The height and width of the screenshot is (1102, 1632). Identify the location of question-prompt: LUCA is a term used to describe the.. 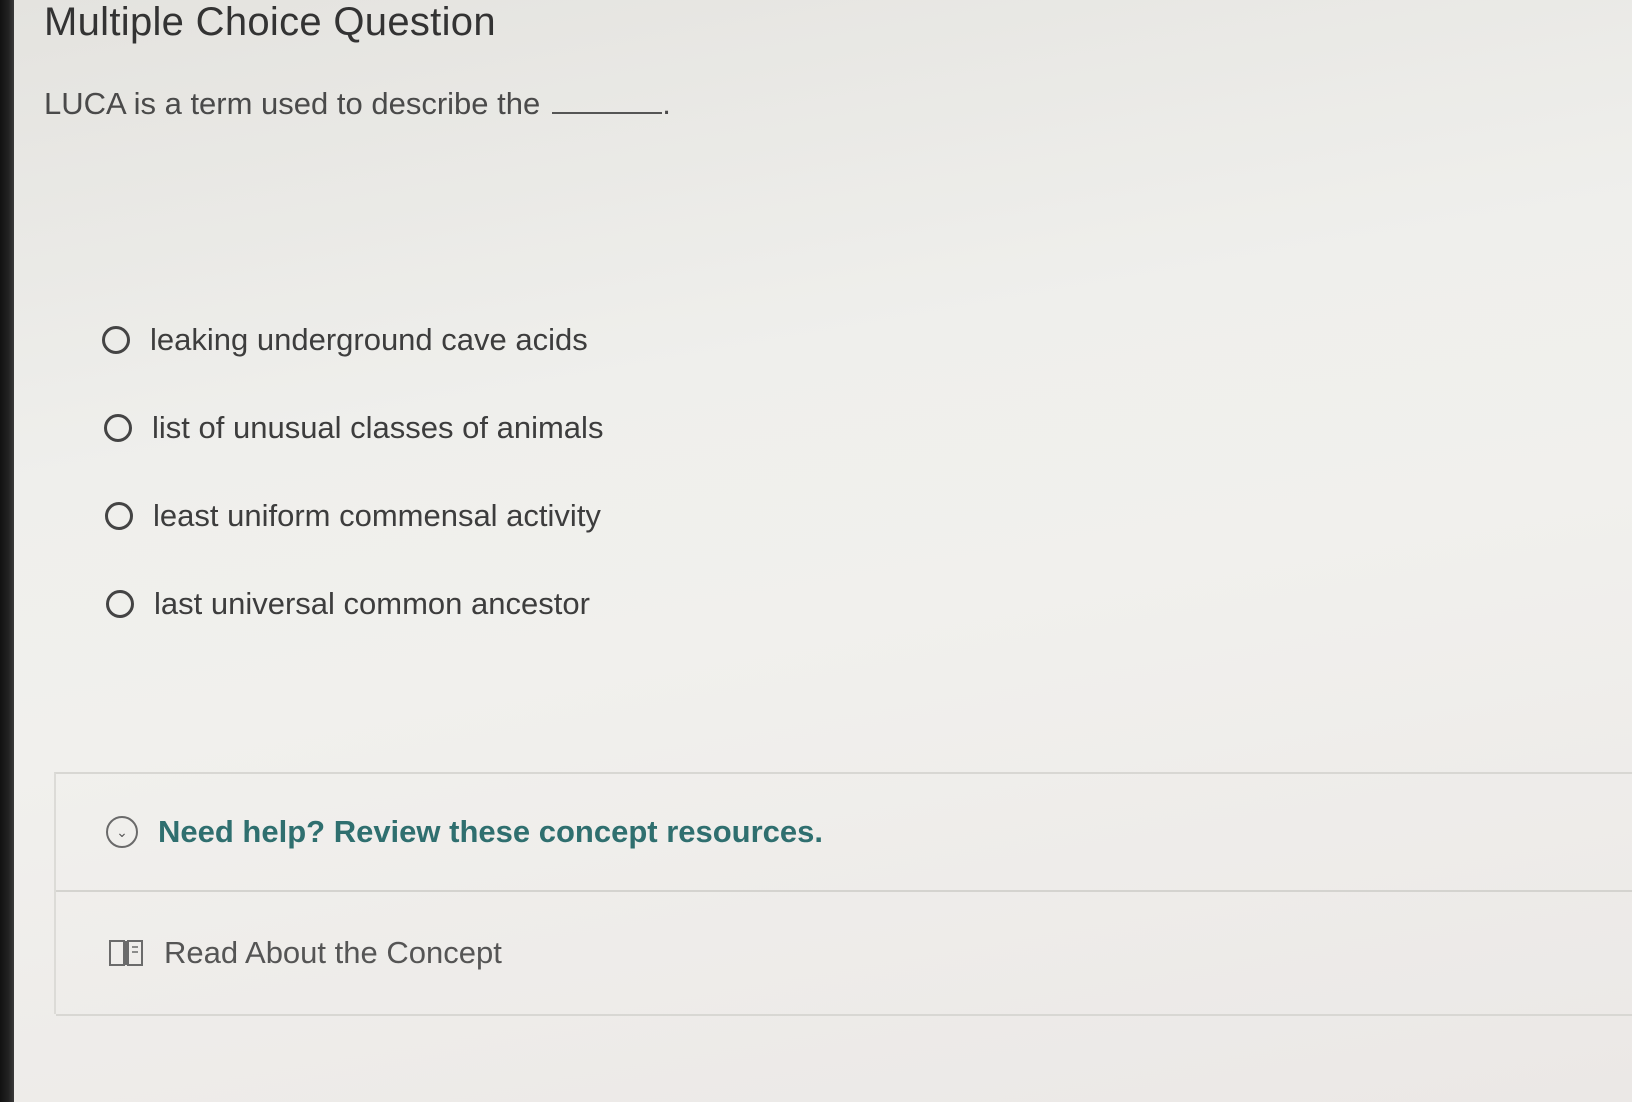
(357, 104).